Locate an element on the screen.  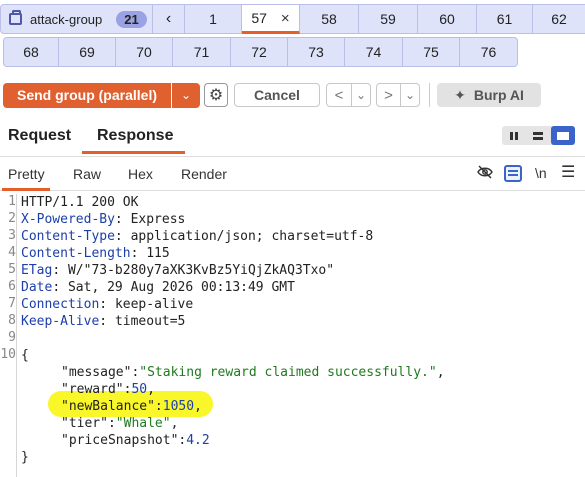
cancel-button: Cancel is located at coordinates (277, 95).